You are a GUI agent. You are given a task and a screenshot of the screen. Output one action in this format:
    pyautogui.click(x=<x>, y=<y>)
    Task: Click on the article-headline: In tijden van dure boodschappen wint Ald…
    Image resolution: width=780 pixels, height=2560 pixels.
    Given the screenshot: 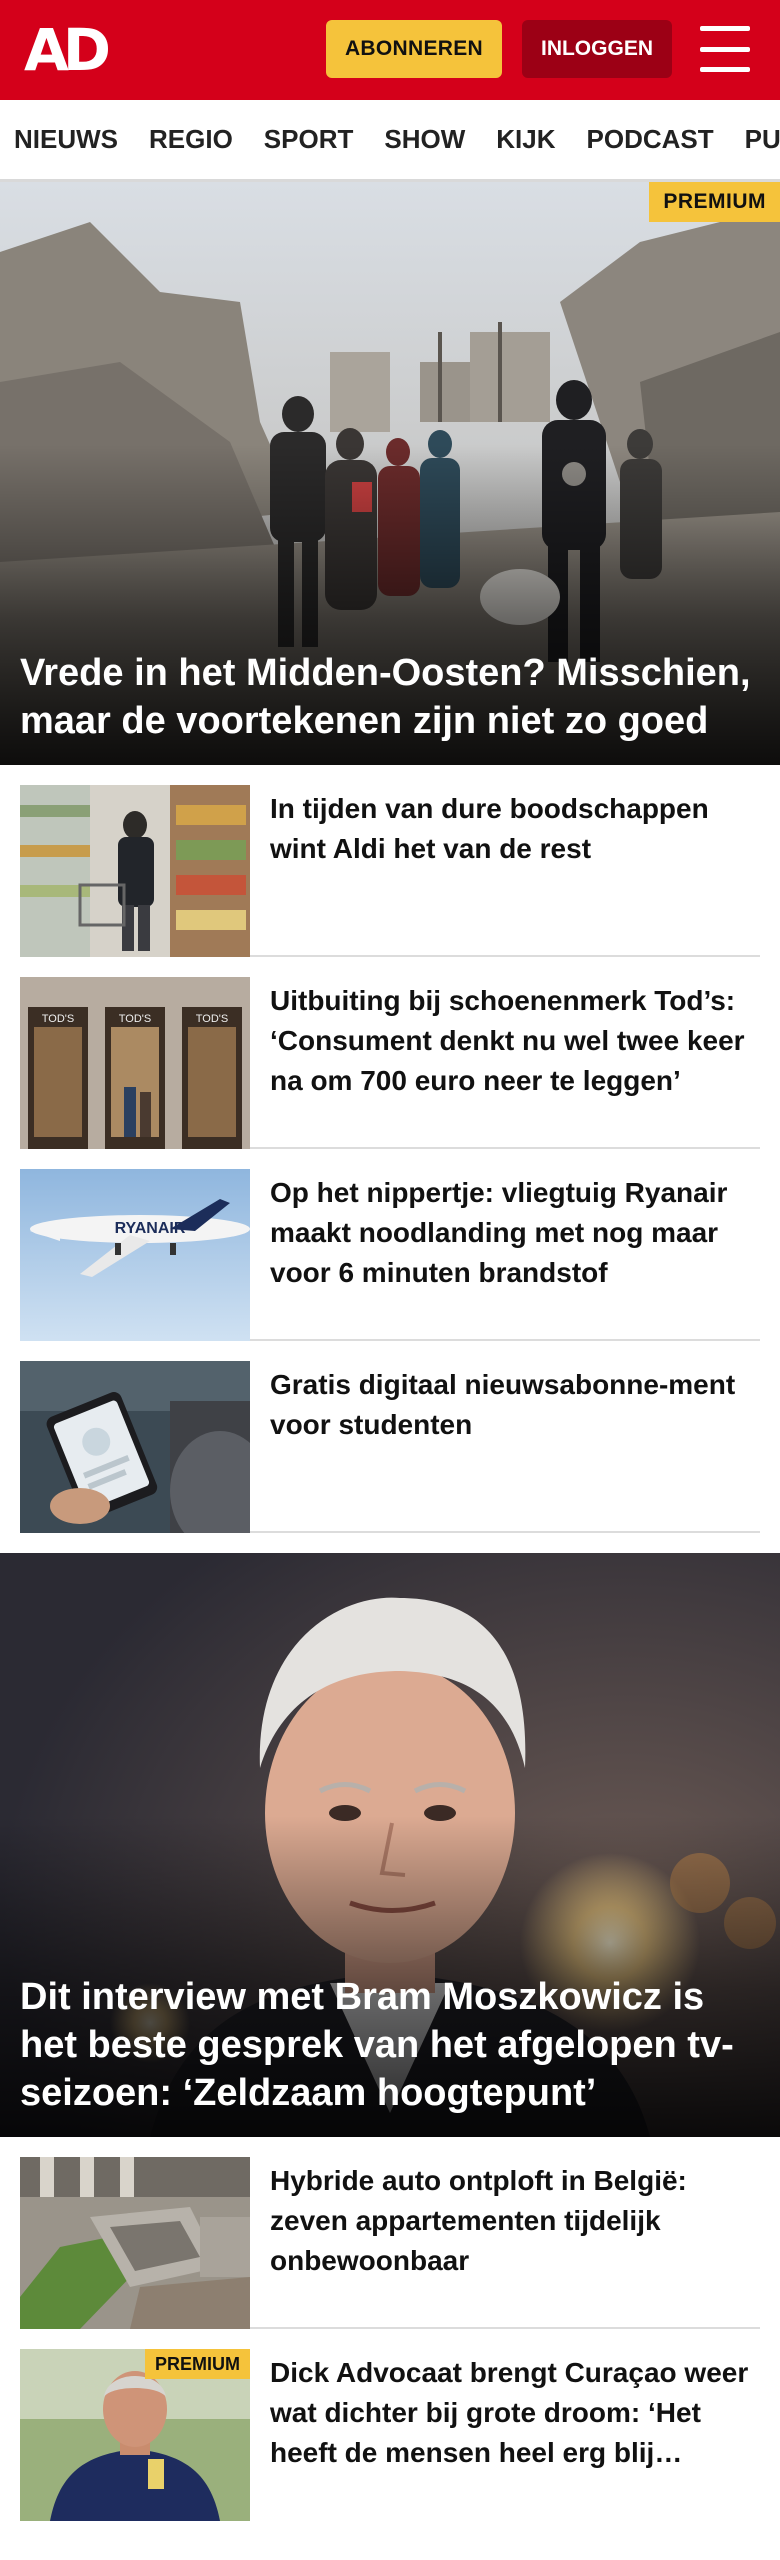 What is the action you would take?
    pyautogui.click(x=515, y=829)
    